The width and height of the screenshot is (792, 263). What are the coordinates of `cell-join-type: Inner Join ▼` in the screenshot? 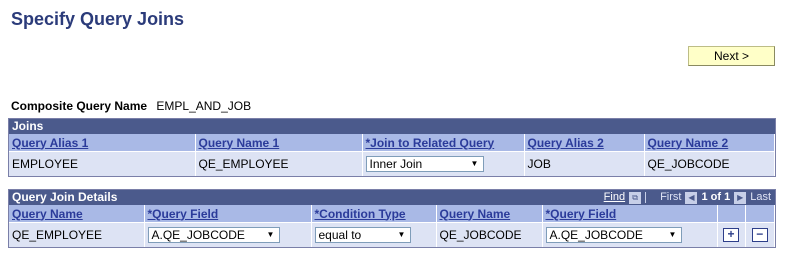 It's located at (443, 163).